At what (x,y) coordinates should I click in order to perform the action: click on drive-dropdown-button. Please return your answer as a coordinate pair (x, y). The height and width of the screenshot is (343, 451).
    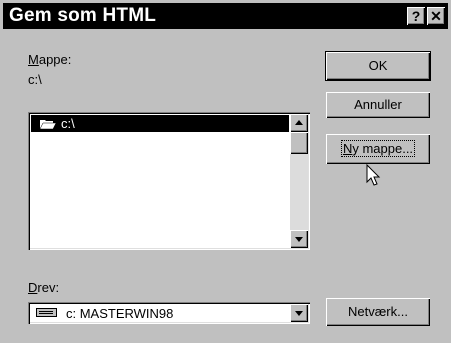
    Looking at the image, I should click on (299, 313).